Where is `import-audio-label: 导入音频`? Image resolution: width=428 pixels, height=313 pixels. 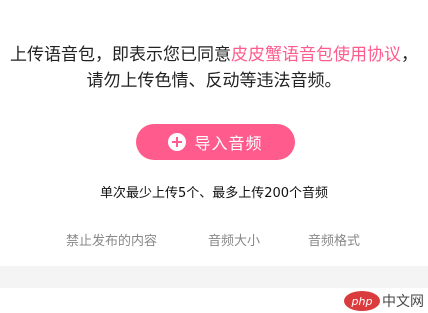
import-audio-label: 导入音频 is located at coordinates (228, 143).